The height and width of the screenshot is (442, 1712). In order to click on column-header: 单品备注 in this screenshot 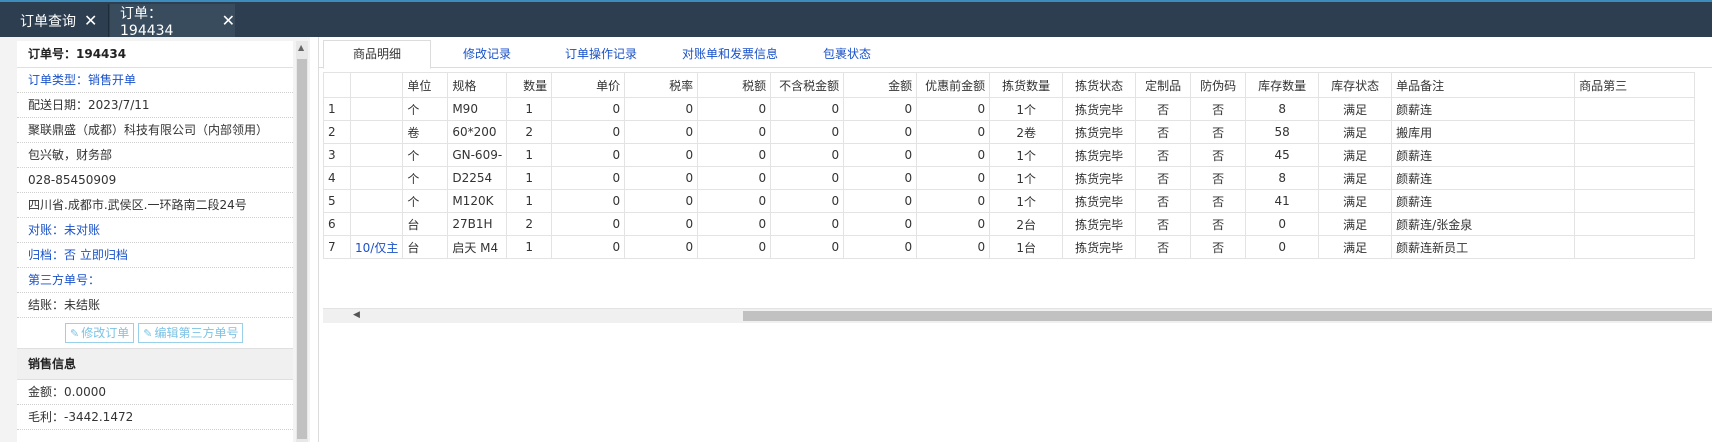, I will do `click(1483, 85)`.